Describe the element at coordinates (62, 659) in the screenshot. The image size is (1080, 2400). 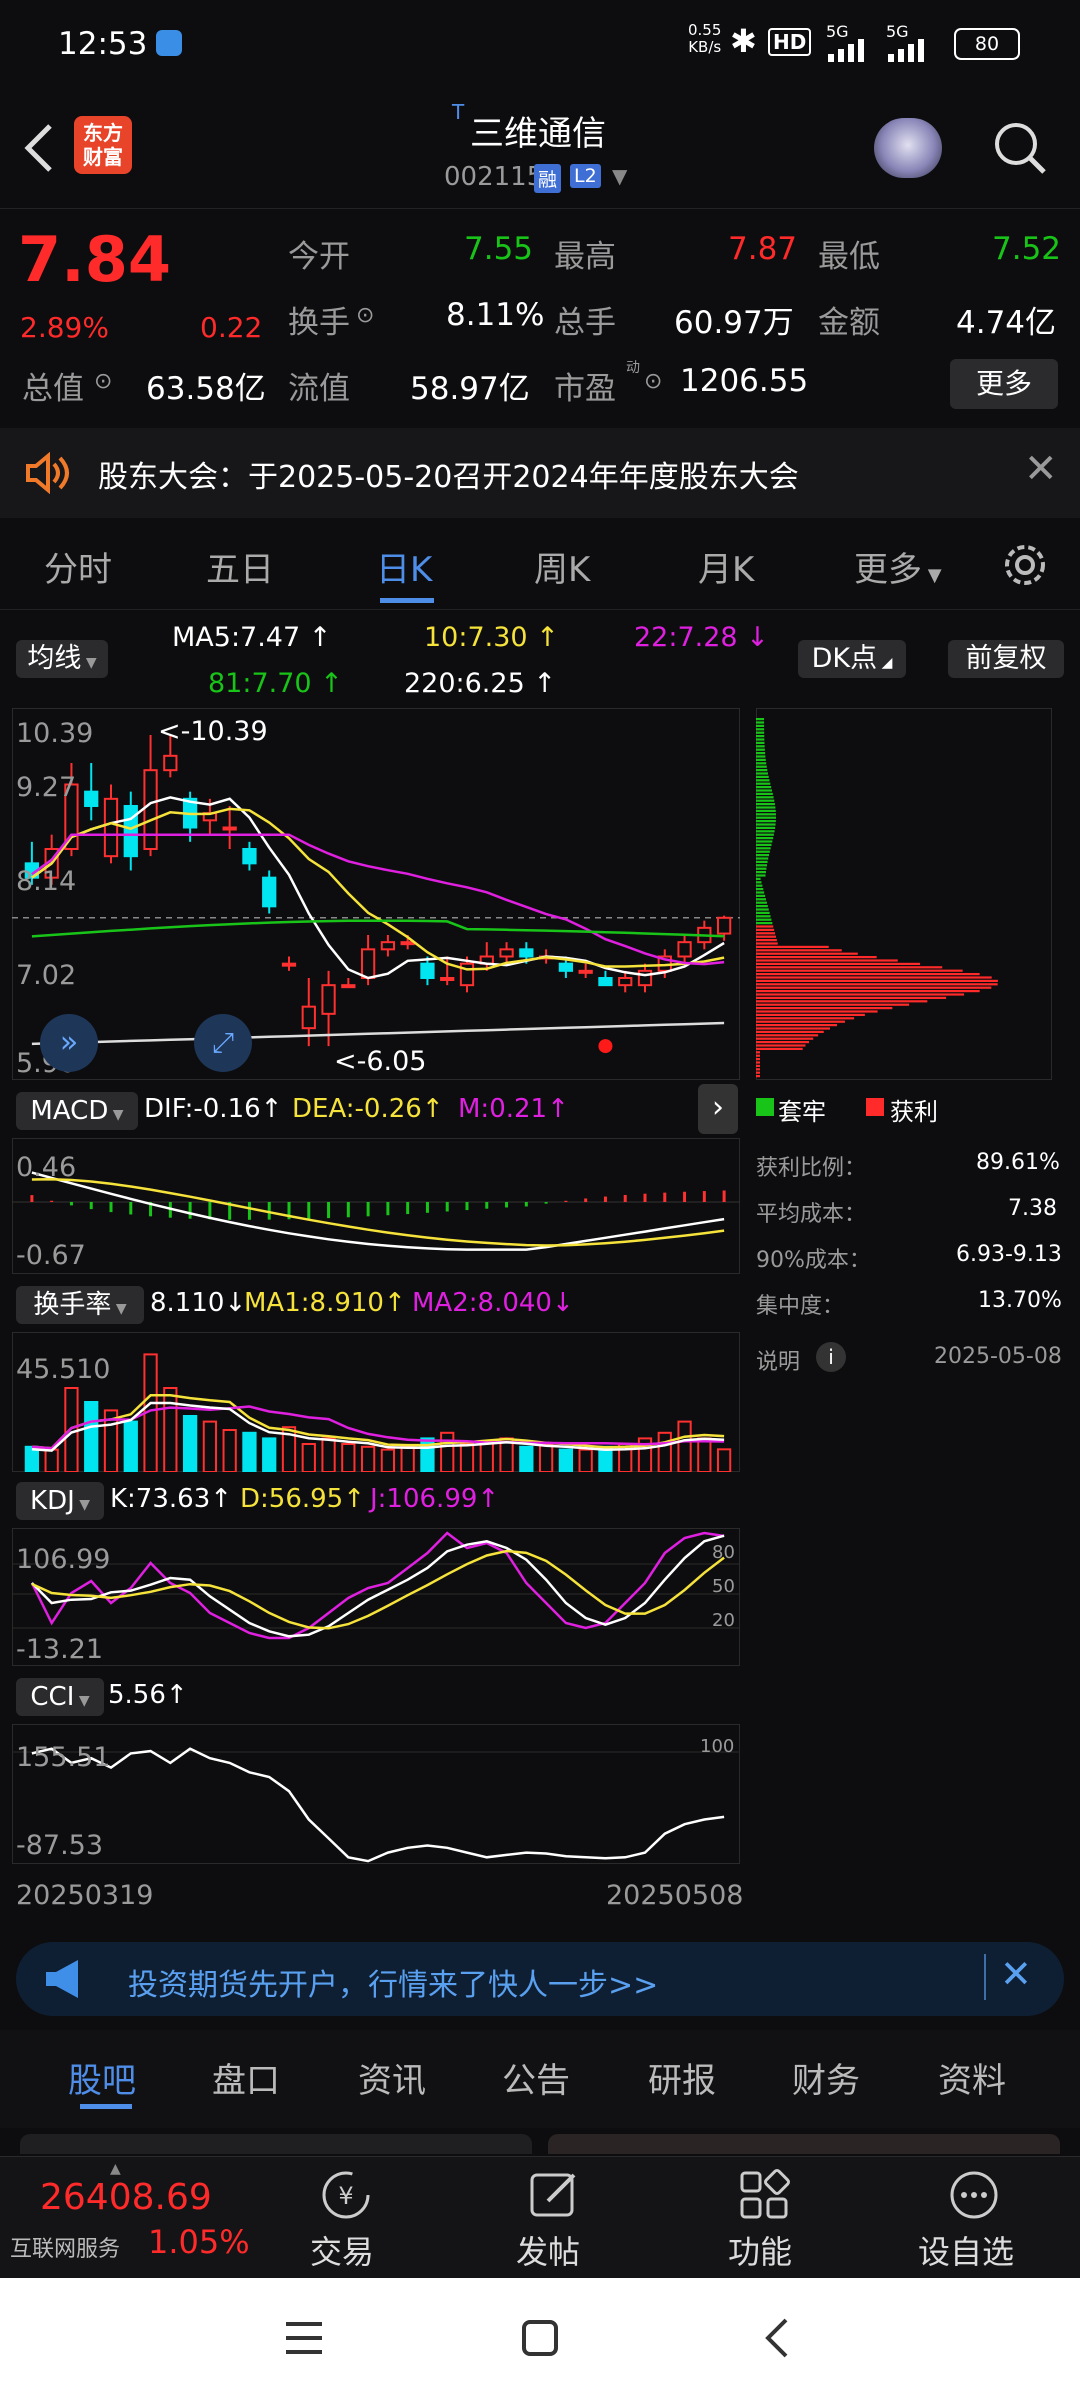
I see `ma-selector: 均线 ▼` at that location.